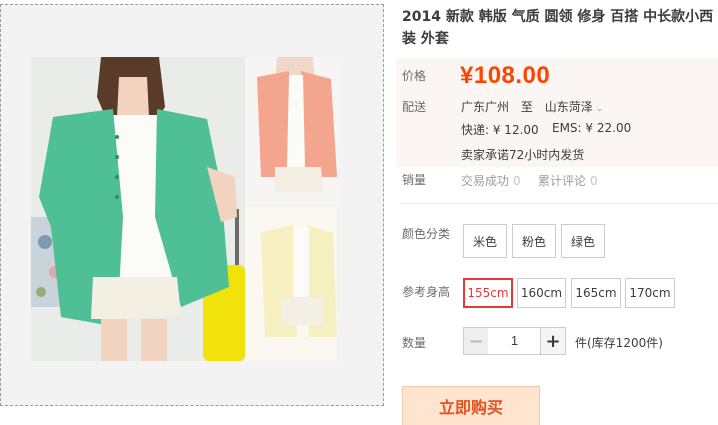 This screenshot has height=425, width=718. What do you see at coordinates (562, 181) in the screenshot?
I see `reviews-label: 累计评论` at bounding box center [562, 181].